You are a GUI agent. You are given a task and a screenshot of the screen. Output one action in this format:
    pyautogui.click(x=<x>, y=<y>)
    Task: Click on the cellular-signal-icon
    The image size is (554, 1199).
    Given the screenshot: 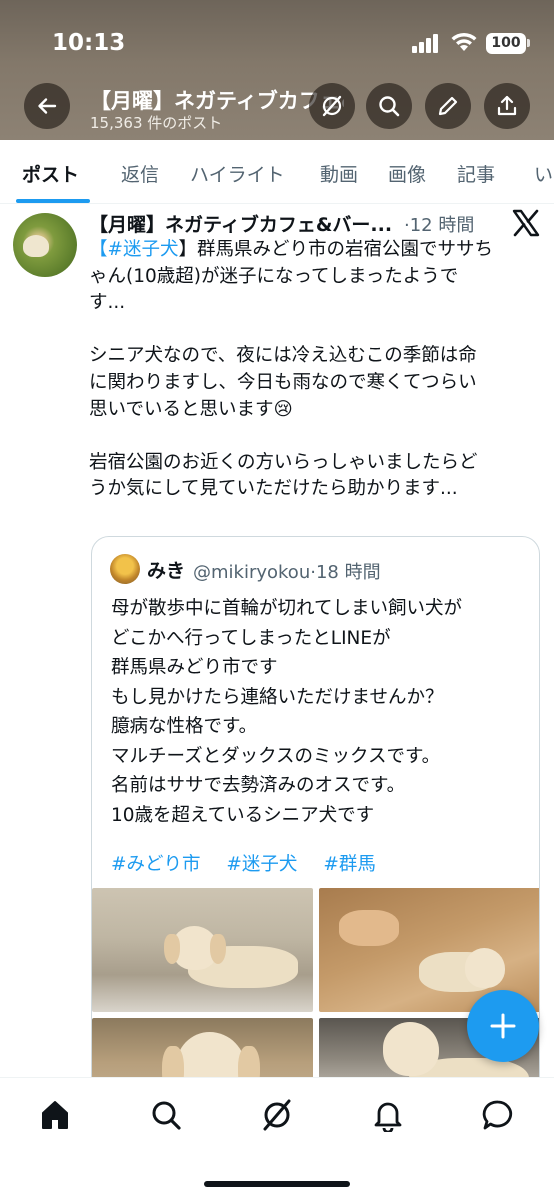 What is the action you would take?
    pyautogui.click(x=427, y=43)
    